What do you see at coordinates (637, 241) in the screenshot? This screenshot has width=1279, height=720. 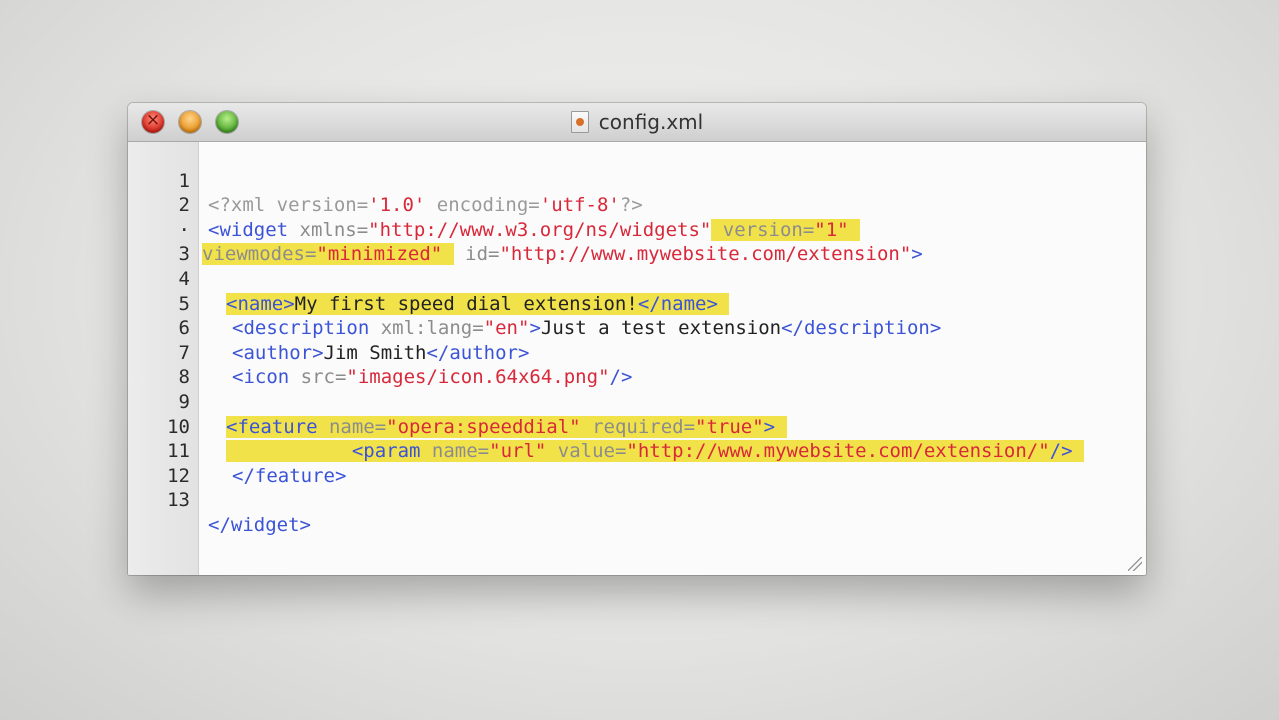 I see `code-line: 3` at bounding box center [637, 241].